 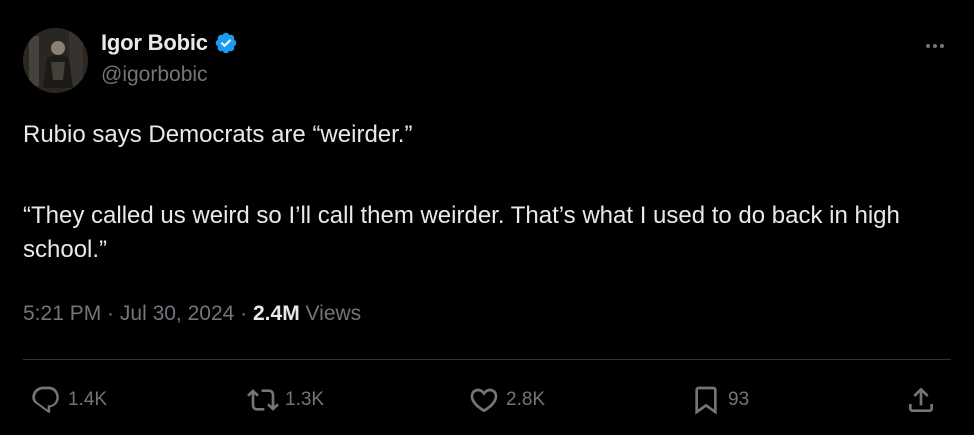 What do you see at coordinates (45, 399) in the screenshot?
I see `reply-icon` at bounding box center [45, 399].